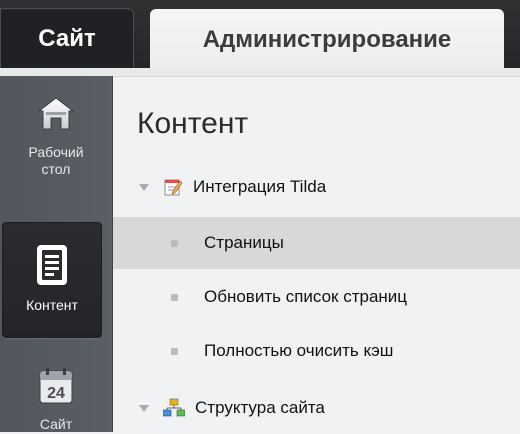 The width and height of the screenshot is (520, 434). Describe the element at coordinates (260, 407) in the screenshot. I see `tree-item-label: Структура сайта` at that location.